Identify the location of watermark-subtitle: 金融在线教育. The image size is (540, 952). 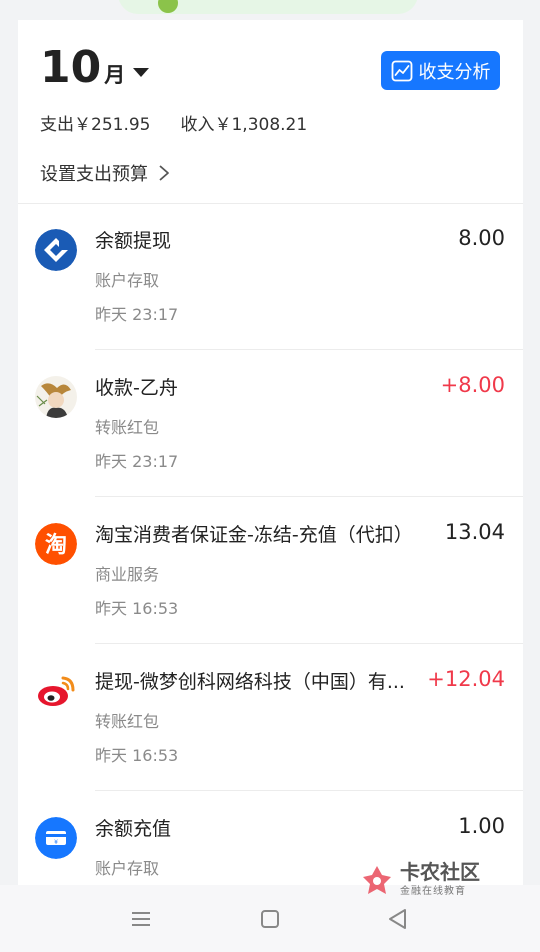
(433, 891).